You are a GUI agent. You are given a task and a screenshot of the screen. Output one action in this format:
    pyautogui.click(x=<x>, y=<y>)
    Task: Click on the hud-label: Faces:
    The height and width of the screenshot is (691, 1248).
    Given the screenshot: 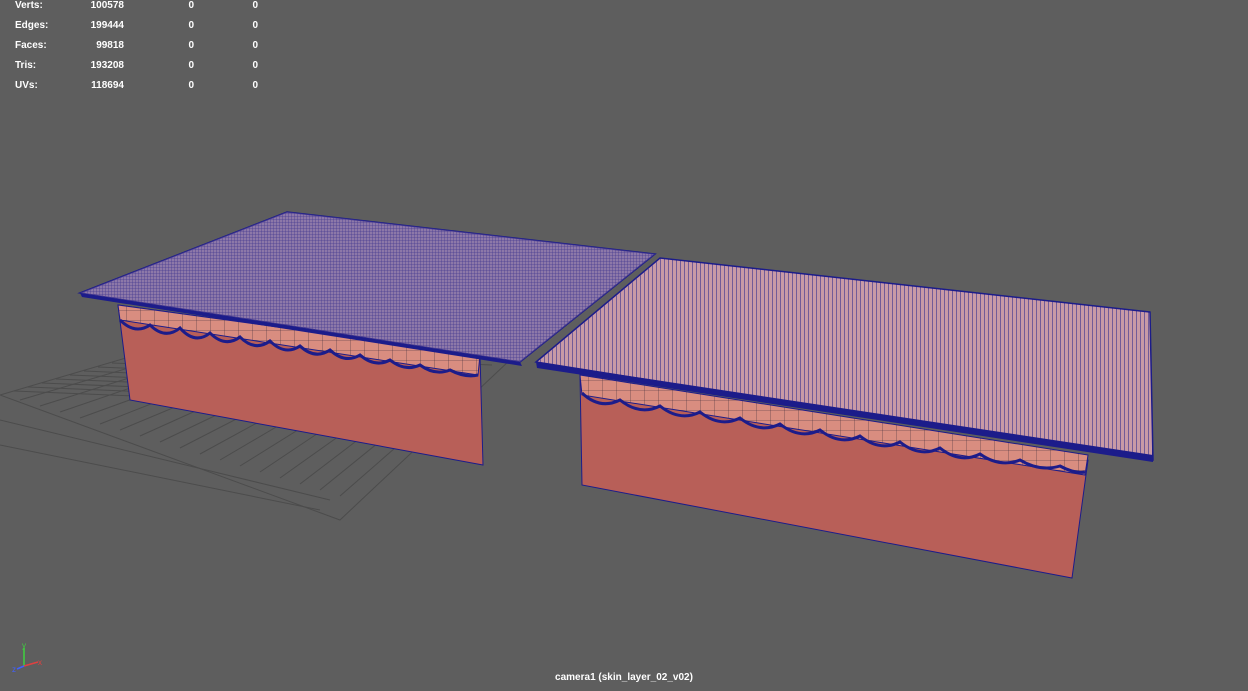 What is the action you would take?
    pyautogui.click(x=31, y=45)
    